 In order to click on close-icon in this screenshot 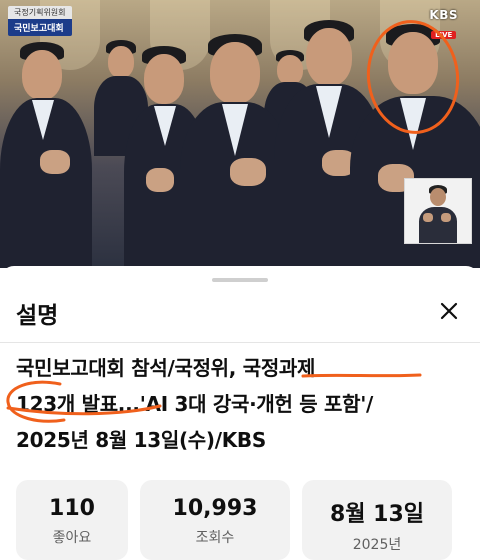, I will do `click(449, 311)`.